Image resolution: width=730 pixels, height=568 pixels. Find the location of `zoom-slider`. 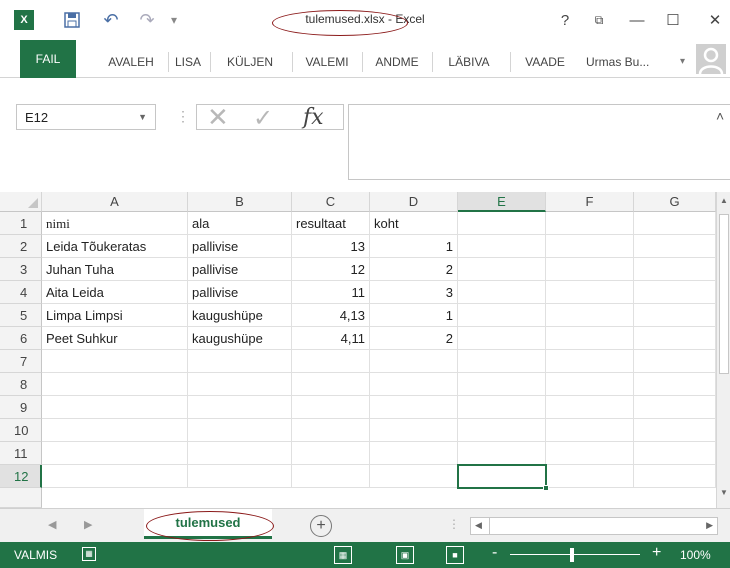

zoom-slider is located at coordinates (575, 554).